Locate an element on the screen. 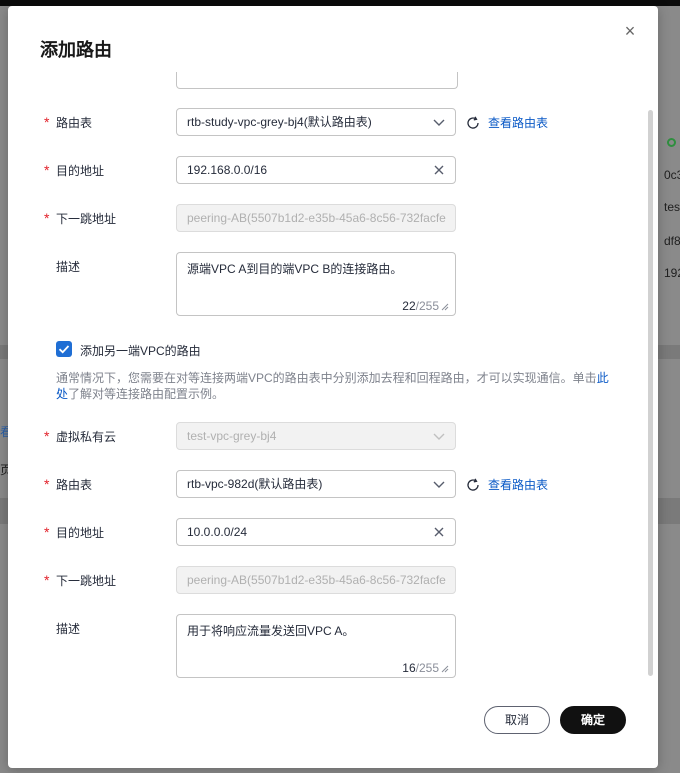  char-counter: 22/255 is located at coordinates (425, 306).